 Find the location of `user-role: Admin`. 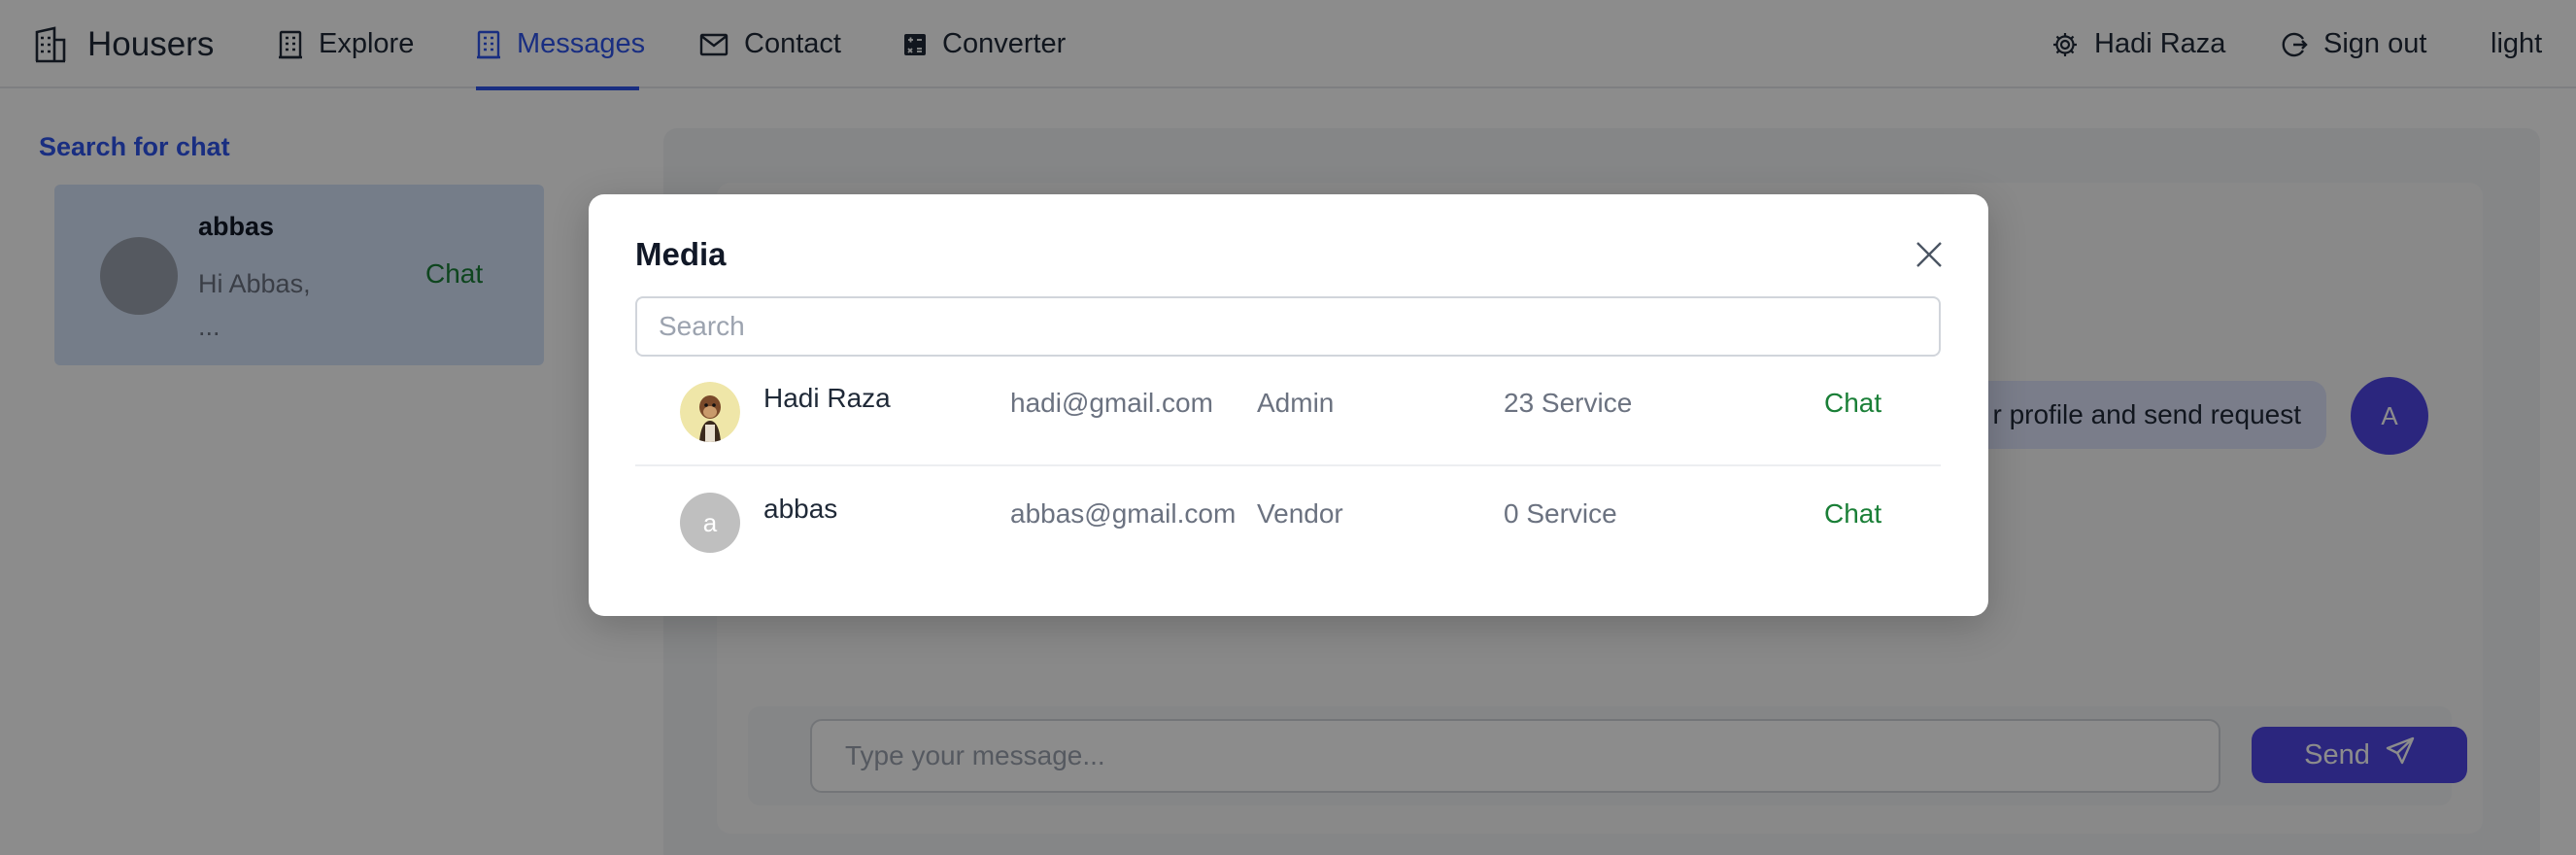

user-role: Admin is located at coordinates (1296, 403).